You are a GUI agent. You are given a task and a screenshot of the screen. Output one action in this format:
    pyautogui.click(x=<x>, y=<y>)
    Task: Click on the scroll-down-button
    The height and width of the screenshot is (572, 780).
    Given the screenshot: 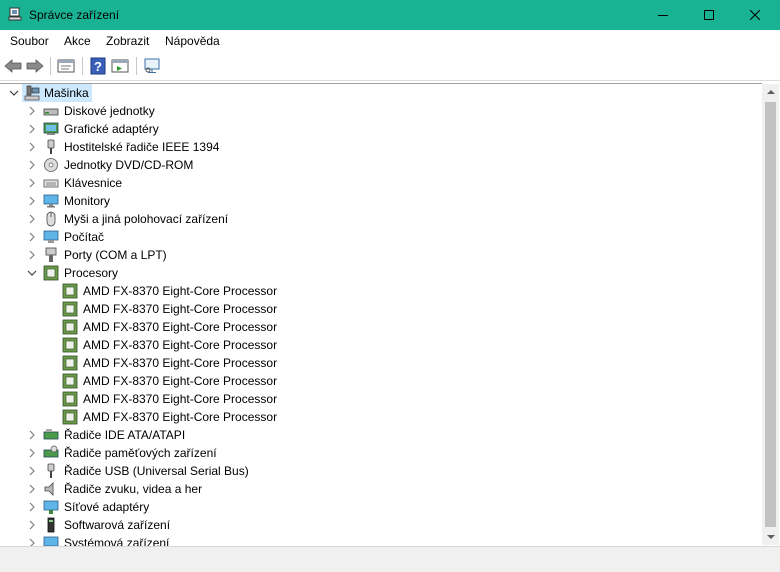 What is the action you would take?
    pyautogui.click(x=770, y=537)
    